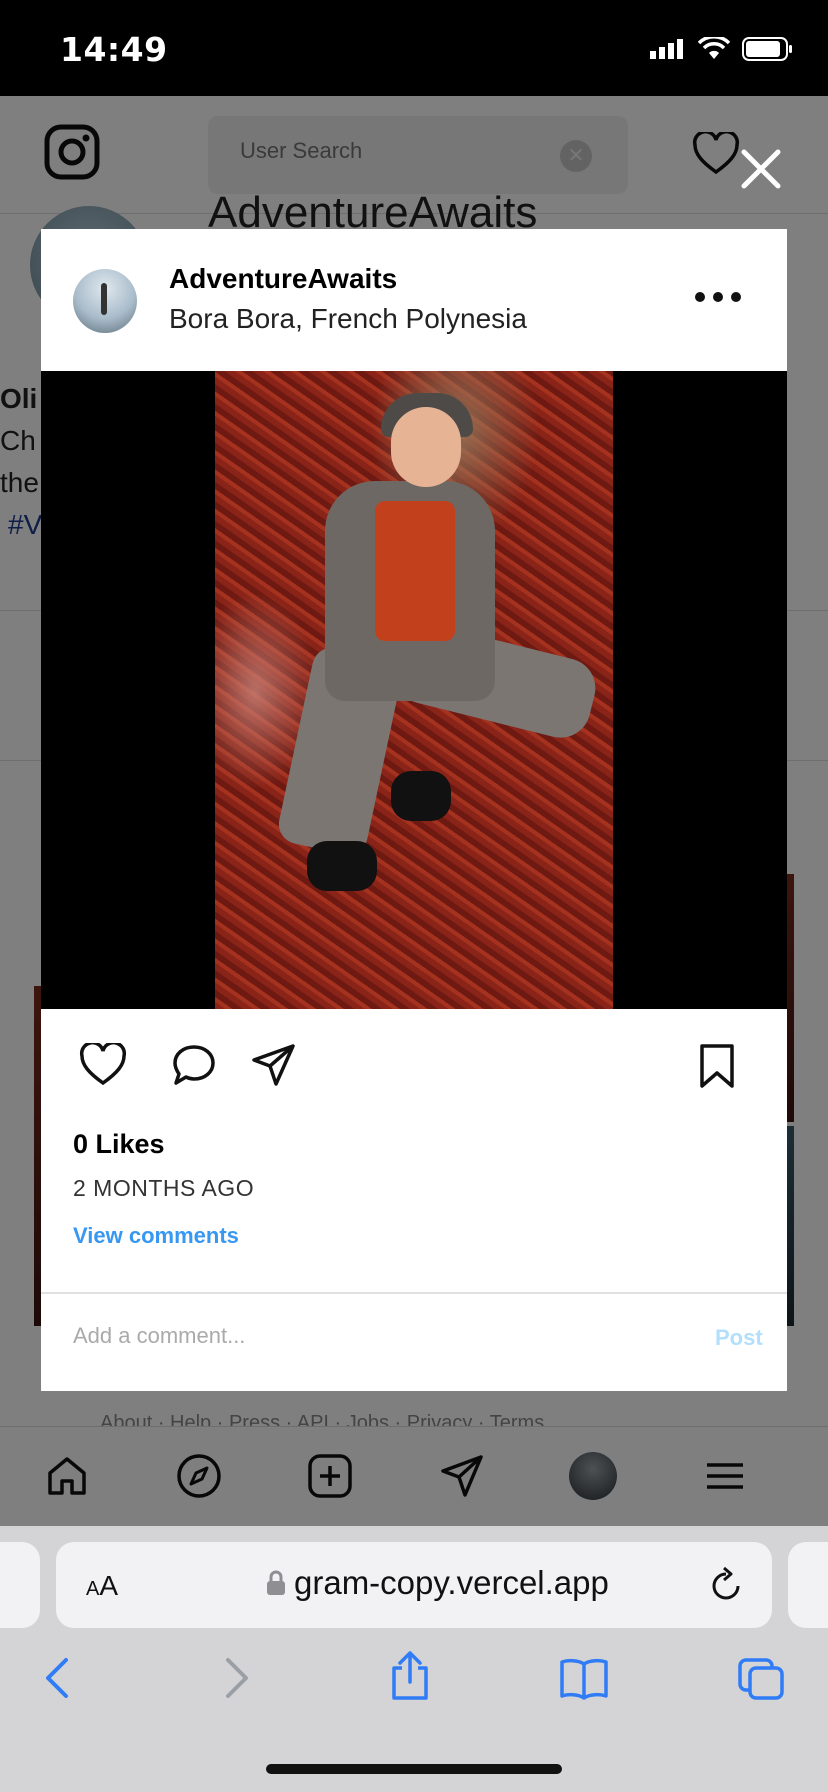 The image size is (828, 1792). Describe the element at coordinates (105, 301) in the screenshot. I see `post-avatar` at that location.